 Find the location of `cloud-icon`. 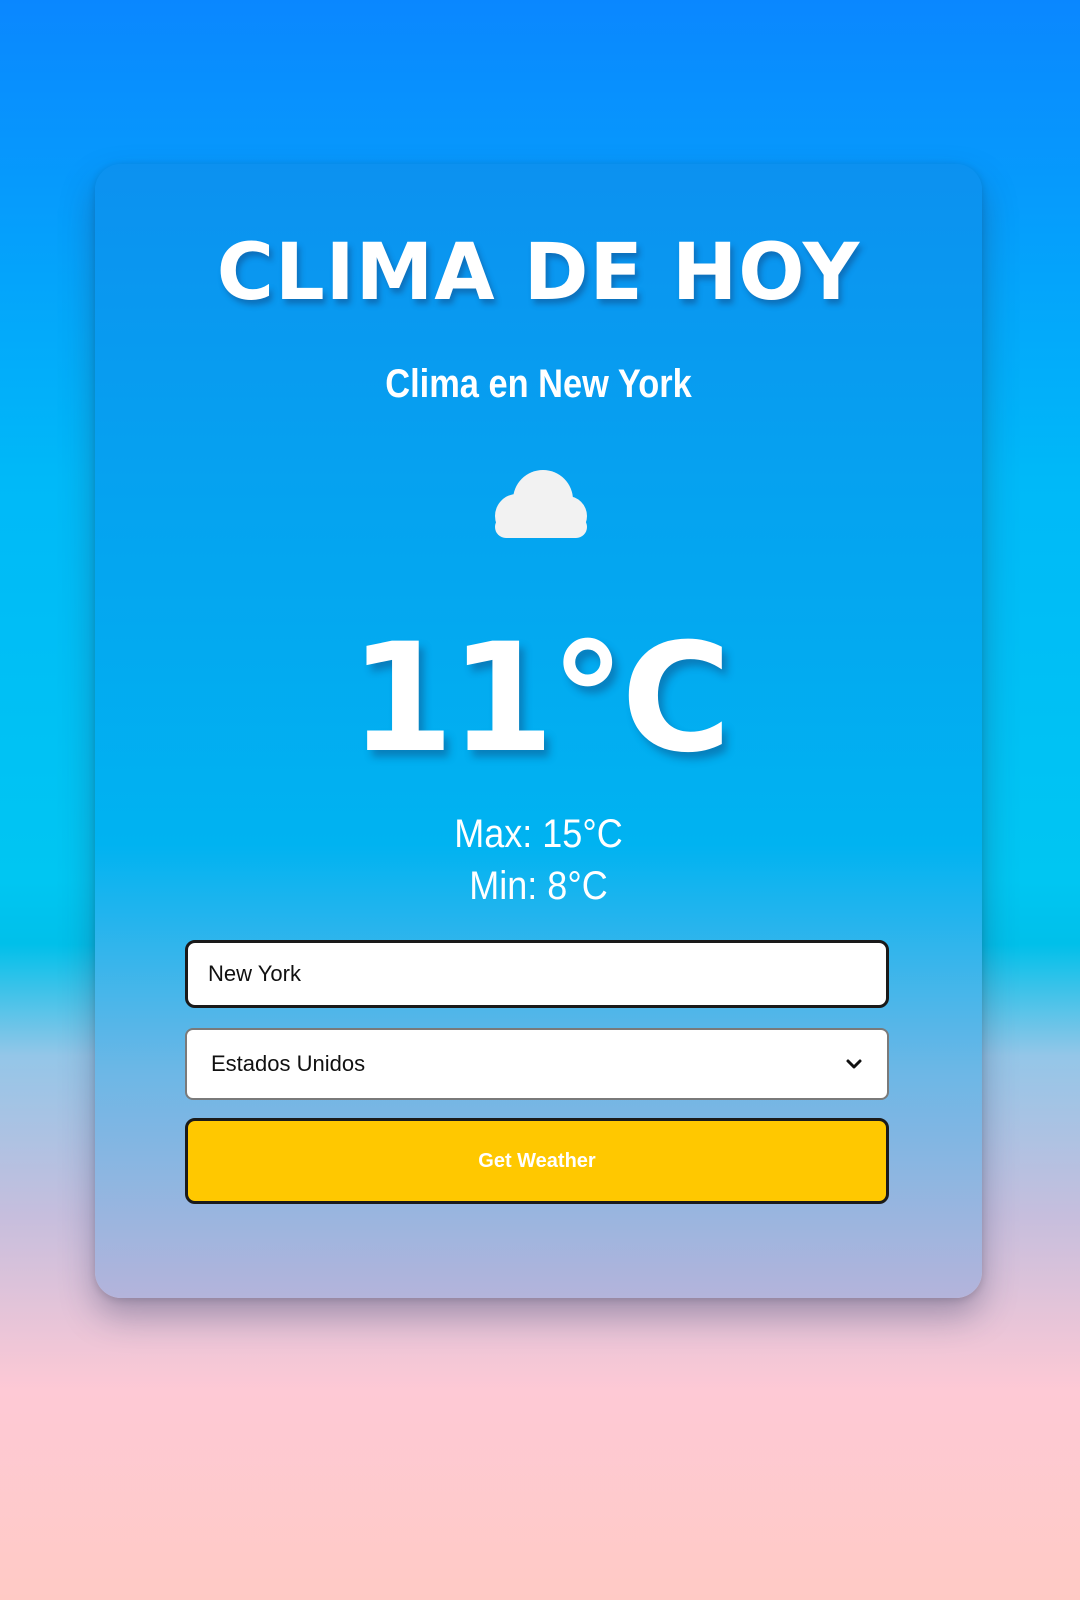

cloud-icon is located at coordinates (541, 504).